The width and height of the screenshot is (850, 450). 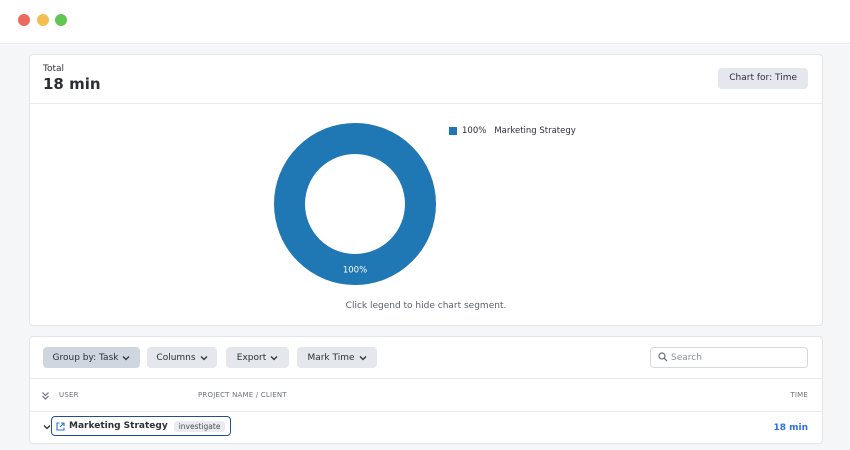 I want to click on columns-label: Columns, so click(x=176, y=357).